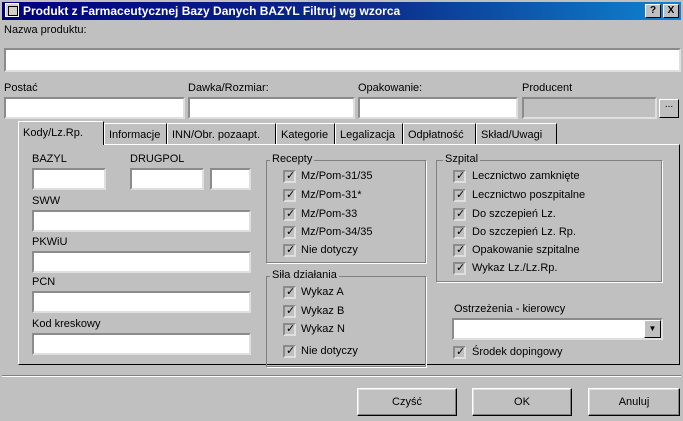  Describe the element at coordinates (46, 201) in the screenshot. I see `sww-label: SWW` at that location.